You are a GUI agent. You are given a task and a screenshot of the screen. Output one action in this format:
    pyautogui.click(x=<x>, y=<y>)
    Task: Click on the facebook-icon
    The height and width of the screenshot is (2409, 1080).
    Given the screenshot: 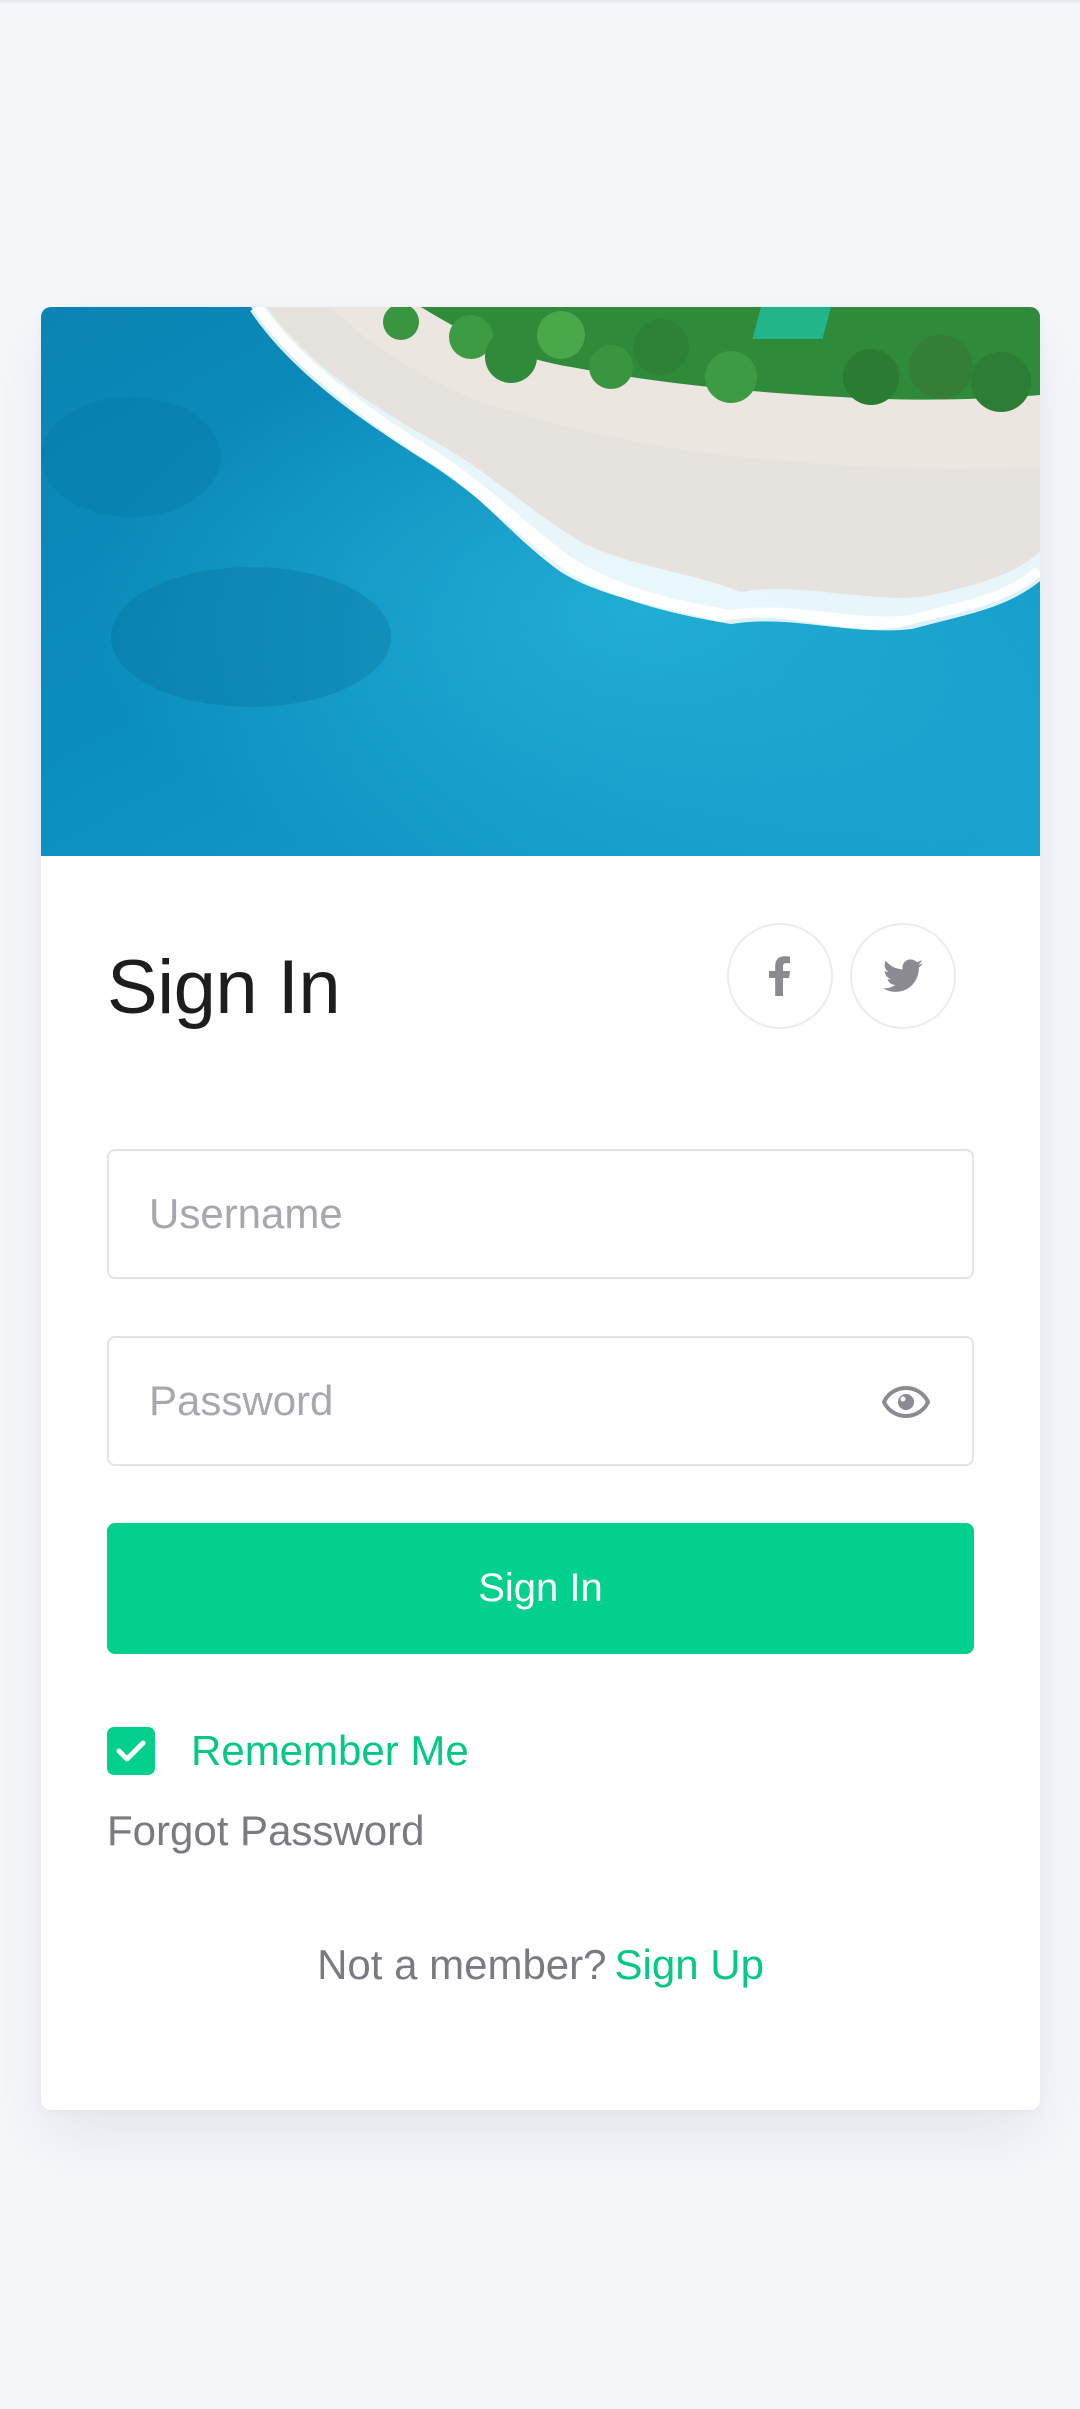 What is the action you would take?
    pyautogui.click(x=779, y=976)
    